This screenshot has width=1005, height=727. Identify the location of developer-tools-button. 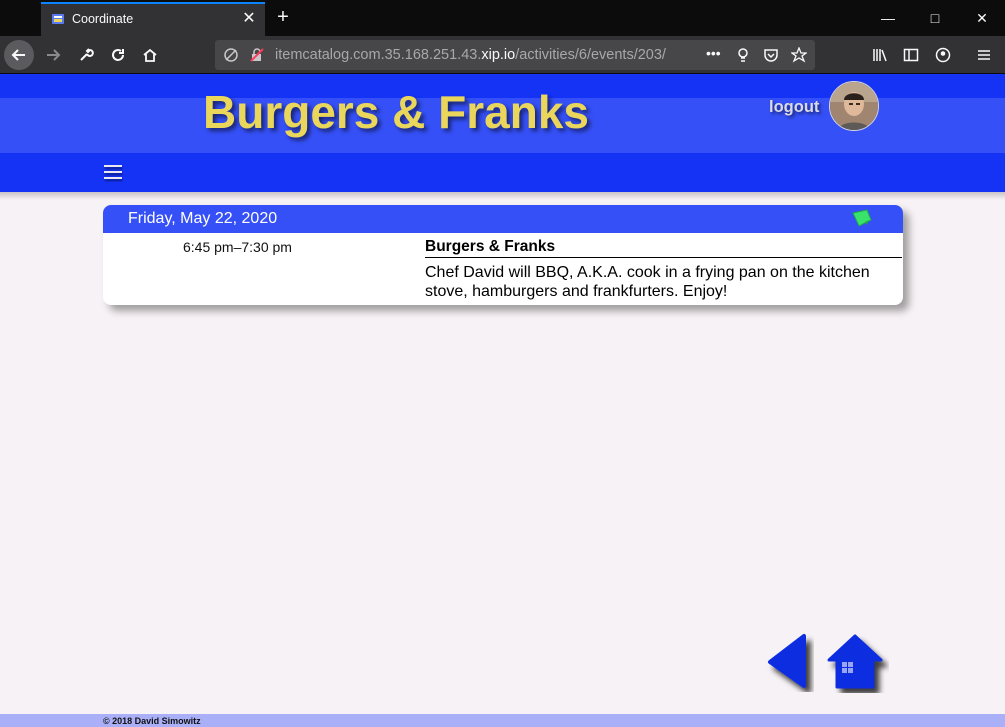
(86, 55).